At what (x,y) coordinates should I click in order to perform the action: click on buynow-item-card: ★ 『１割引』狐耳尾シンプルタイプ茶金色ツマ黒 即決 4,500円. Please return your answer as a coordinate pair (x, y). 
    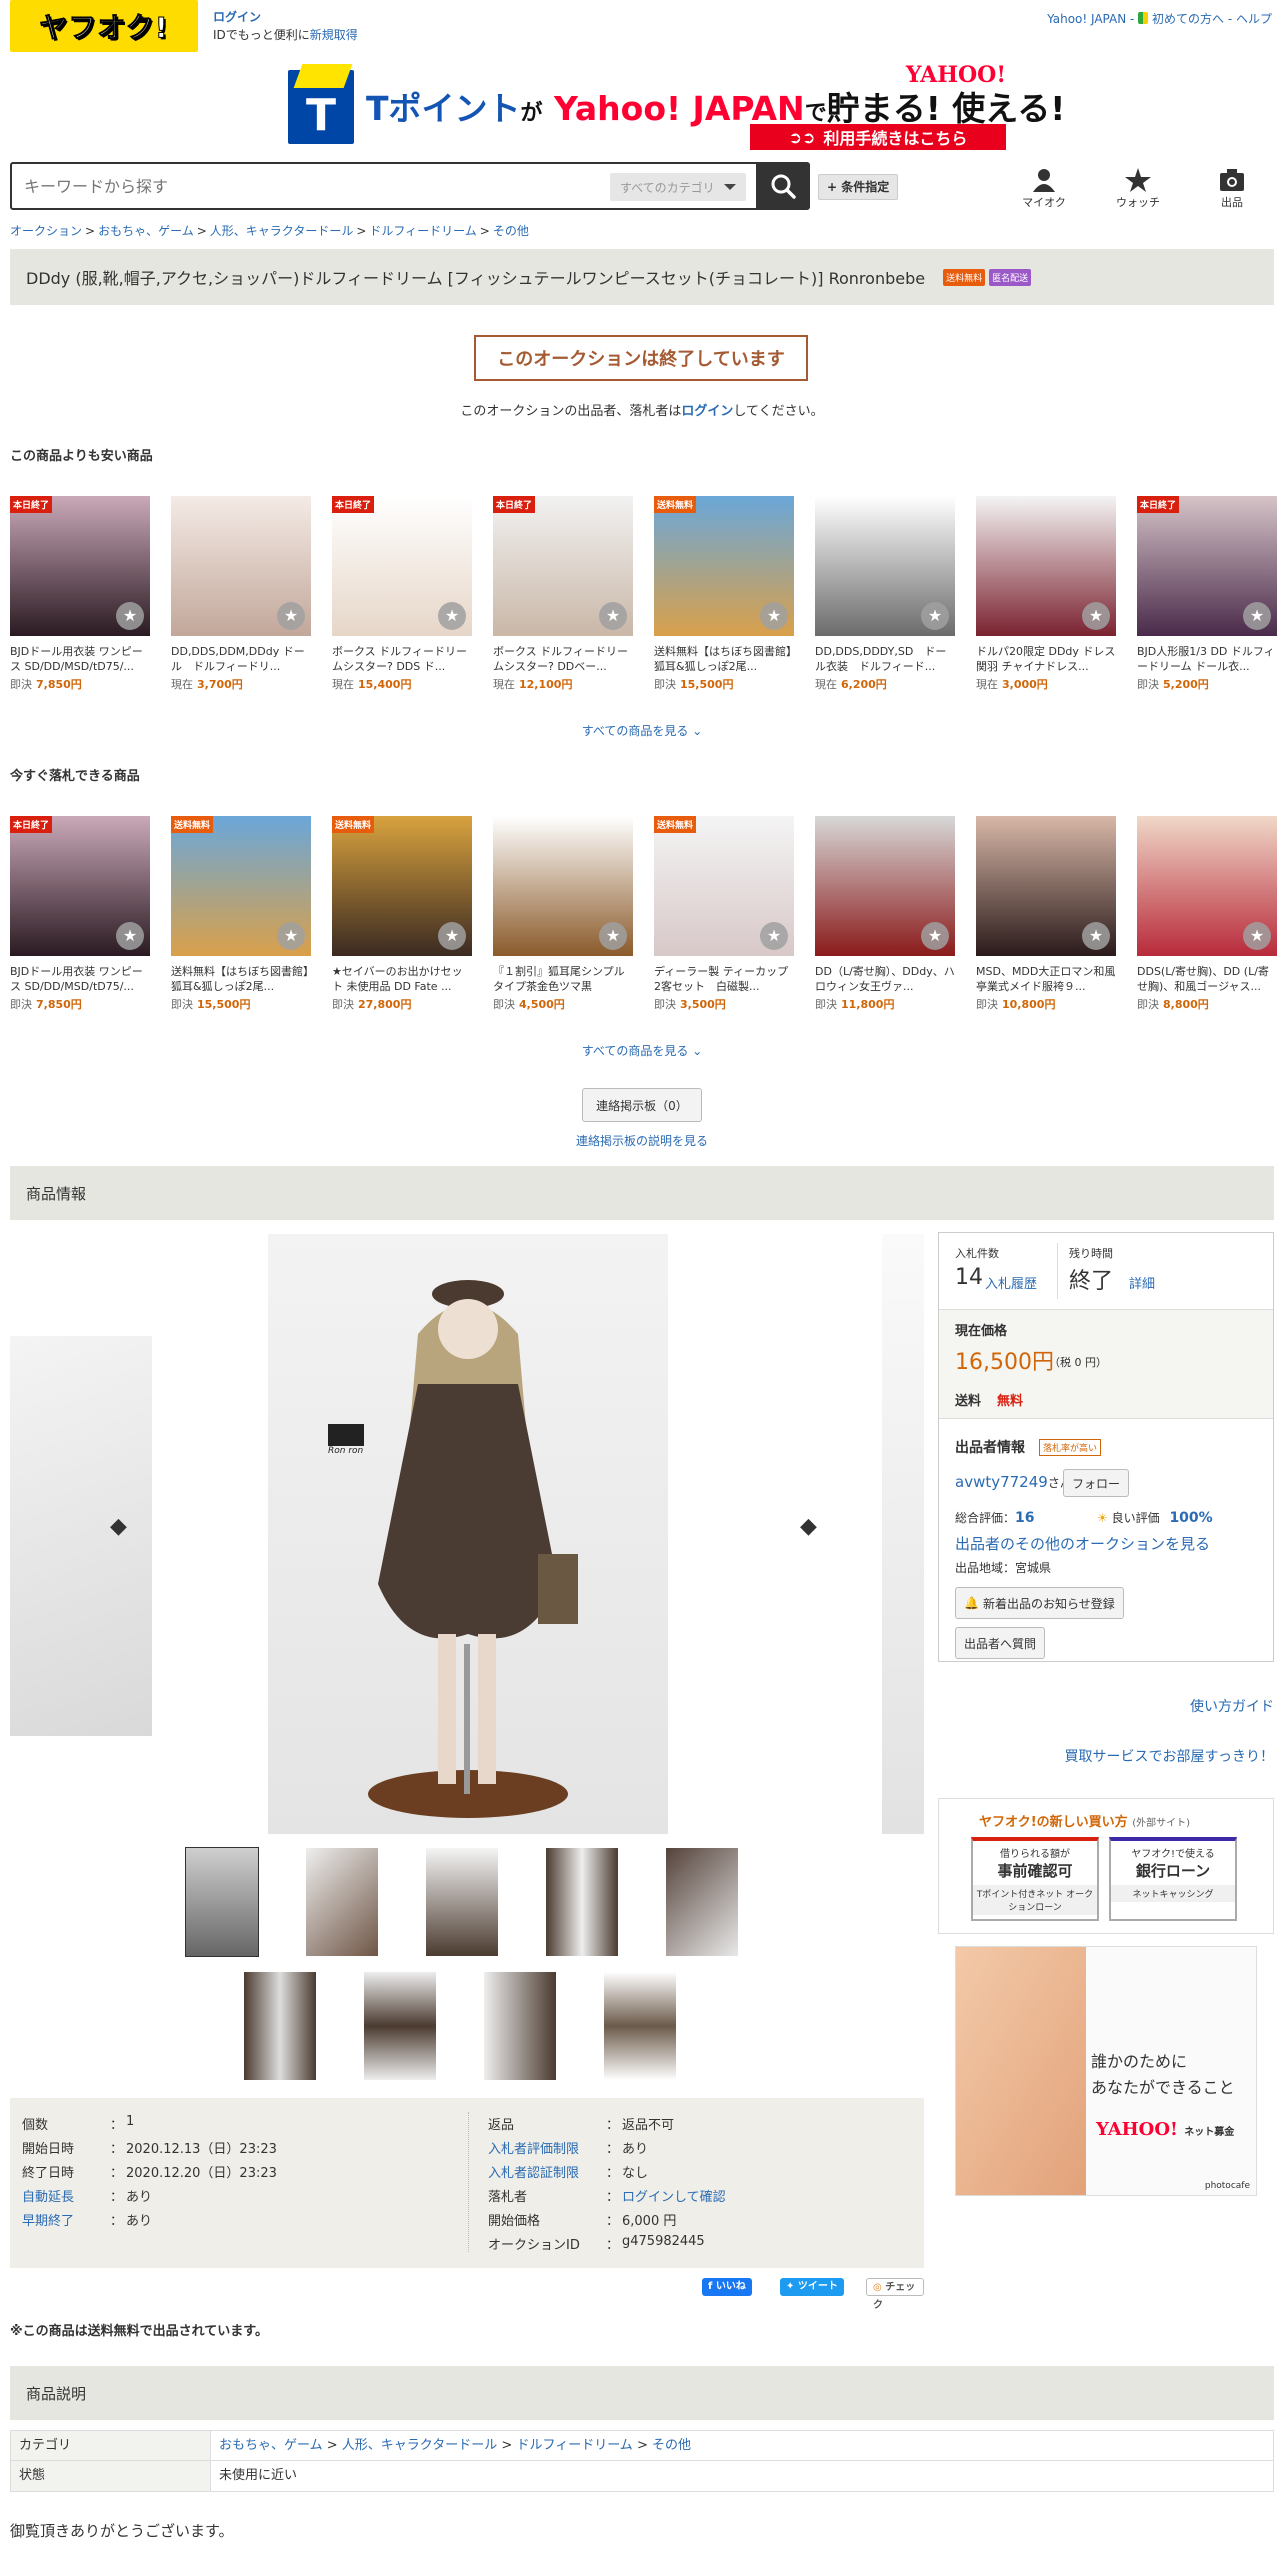
    Looking at the image, I should click on (563, 914).